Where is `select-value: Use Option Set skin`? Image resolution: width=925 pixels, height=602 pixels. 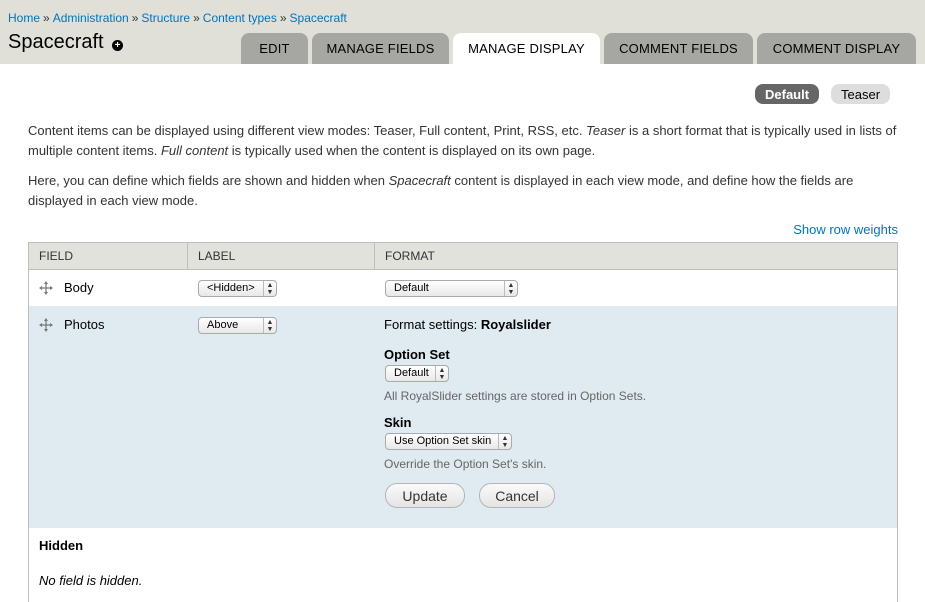 select-value: Use Option Set skin is located at coordinates (443, 441).